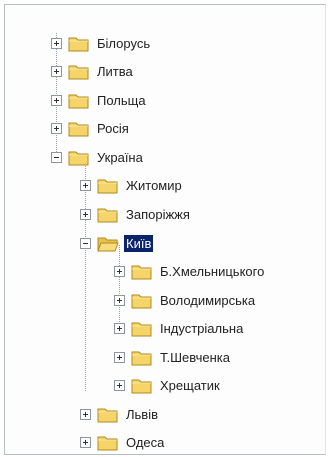  What do you see at coordinates (202, 328) in the screenshot?
I see `tree-item-label: Індустріальна` at bounding box center [202, 328].